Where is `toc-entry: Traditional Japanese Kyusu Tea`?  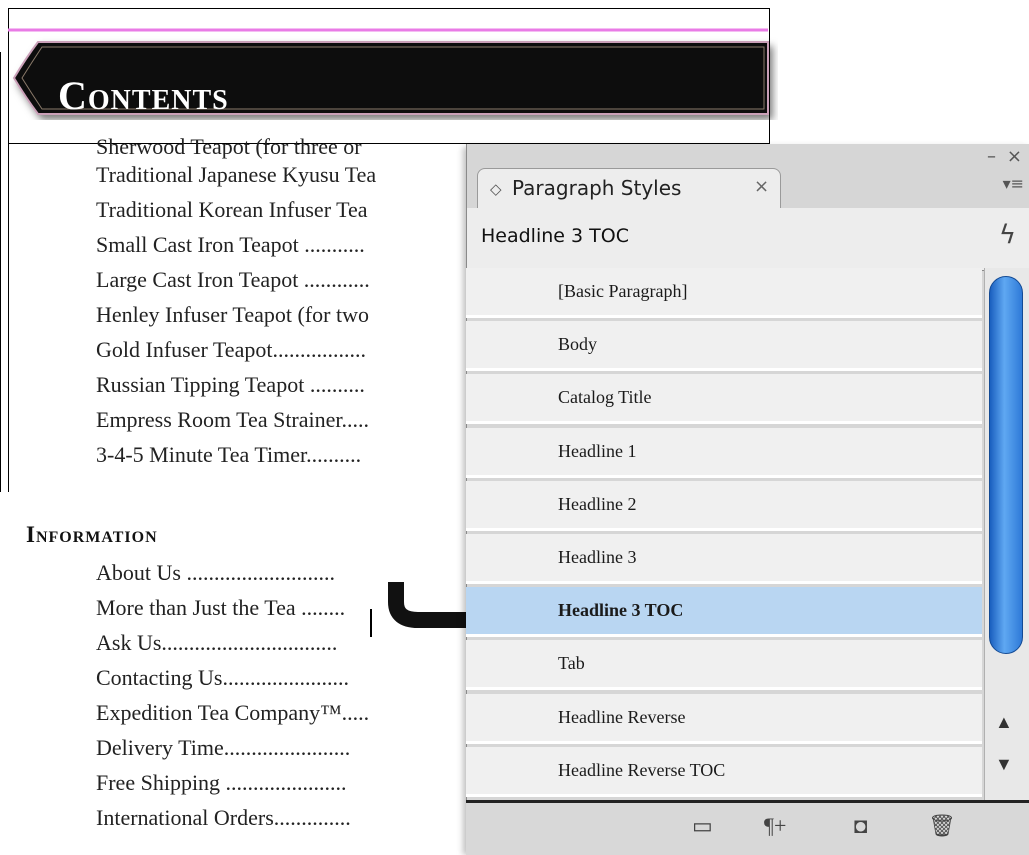
toc-entry: Traditional Japanese Kyusu Tea is located at coordinates (236, 174).